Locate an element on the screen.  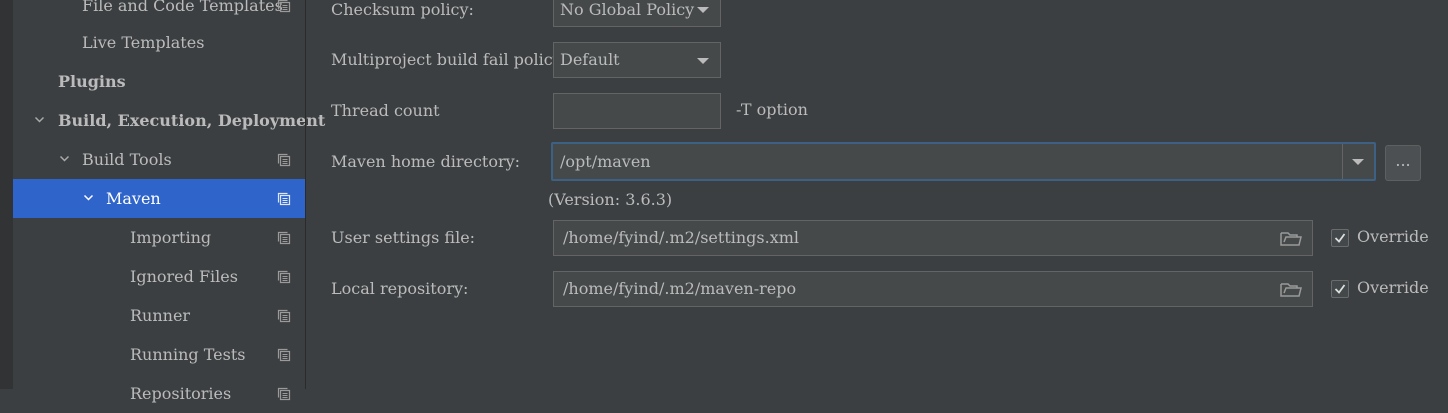
local-repository-label: Local repository: is located at coordinates (400, 288).